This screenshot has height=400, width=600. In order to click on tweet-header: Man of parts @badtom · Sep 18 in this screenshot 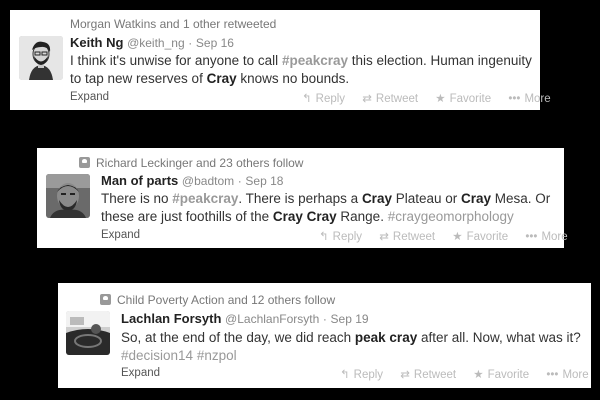, I will do `click(192, 180)`.